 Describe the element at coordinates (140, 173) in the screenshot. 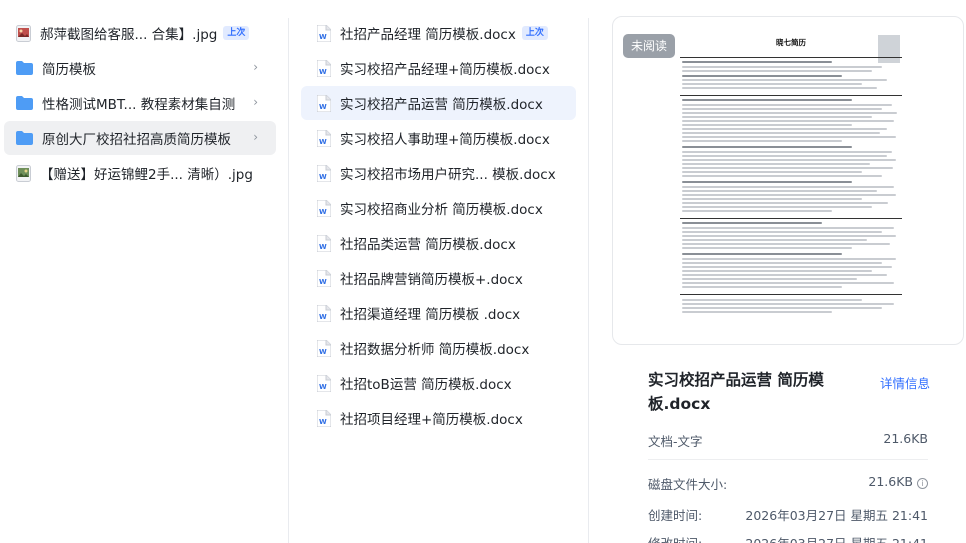

I see `file-item-gift-image: 【赠送】好运锦鲤2手... 清晰）.jpg` at that location.